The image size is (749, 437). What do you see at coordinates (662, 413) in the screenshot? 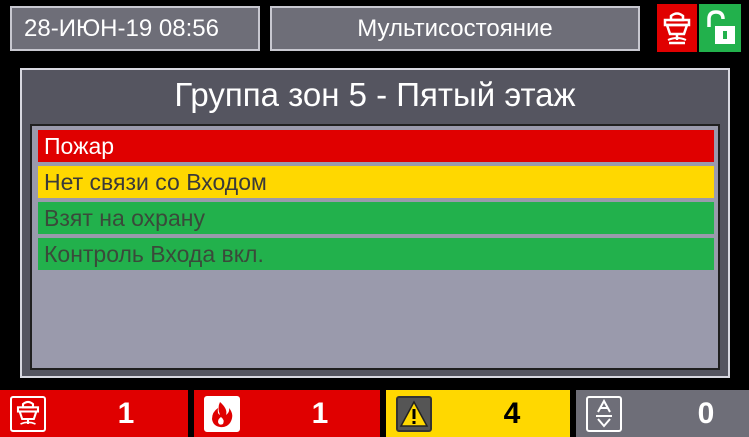
I see `test-counter: 0` at bounding box center [662, 413].